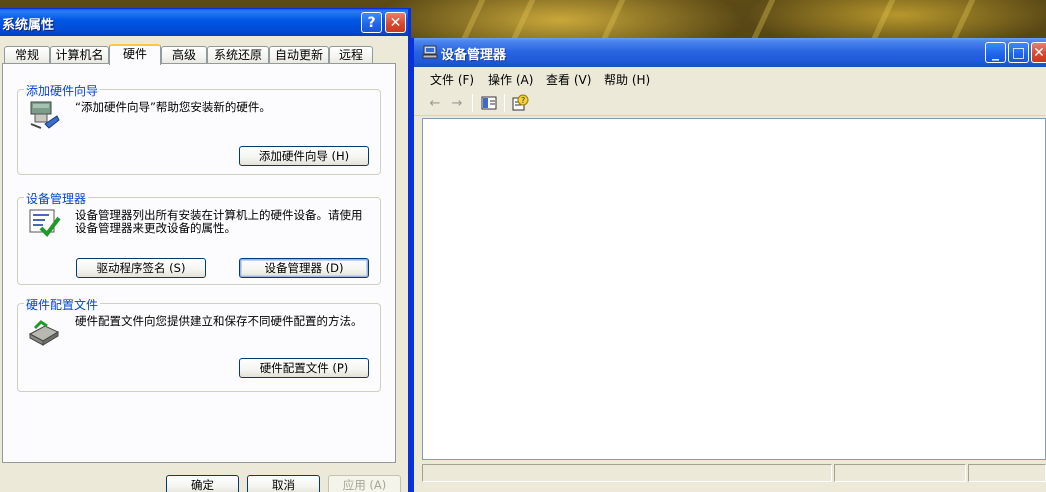  I want to click on menu-help: 帮助 (H), so click(627, 79).